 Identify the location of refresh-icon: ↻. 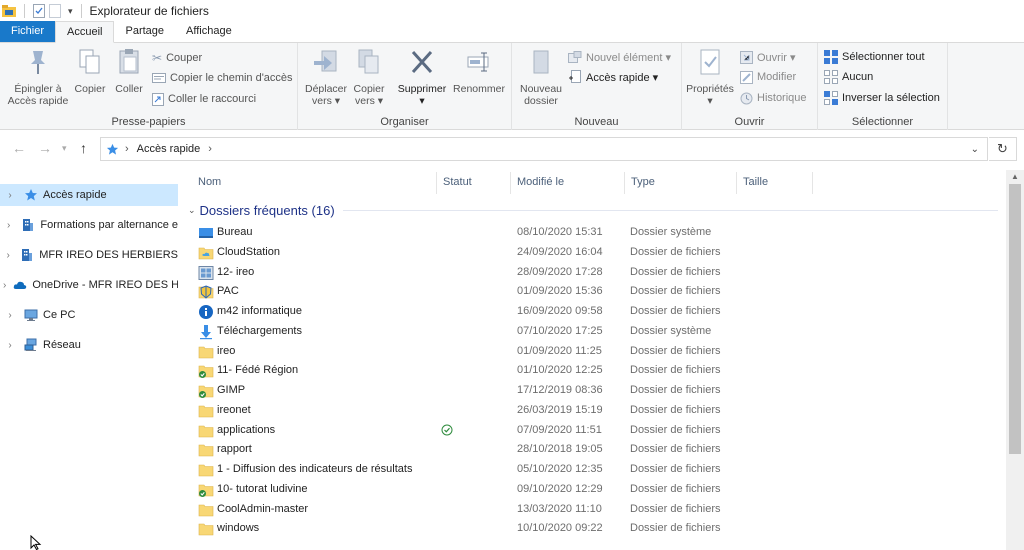
(1003, 149).